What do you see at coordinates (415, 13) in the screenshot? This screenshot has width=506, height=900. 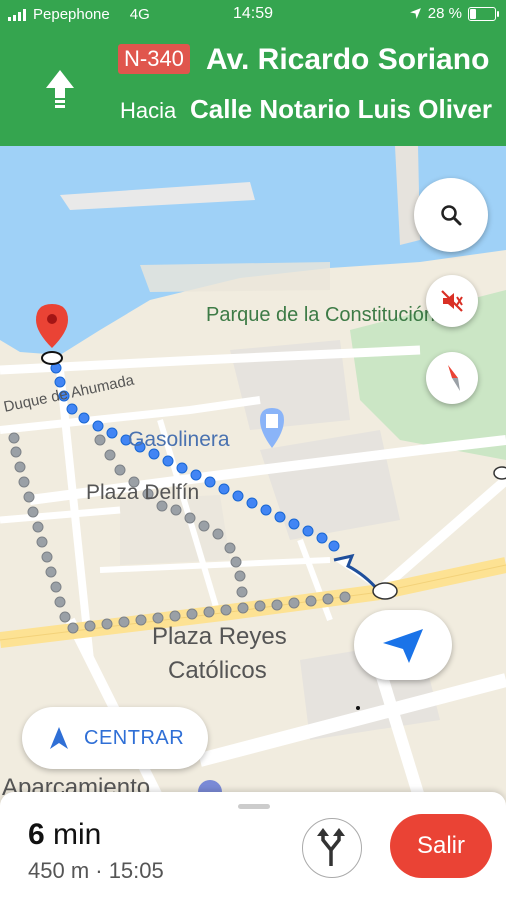 I see `location-arrow-icon` at bounding box center [415, 13].